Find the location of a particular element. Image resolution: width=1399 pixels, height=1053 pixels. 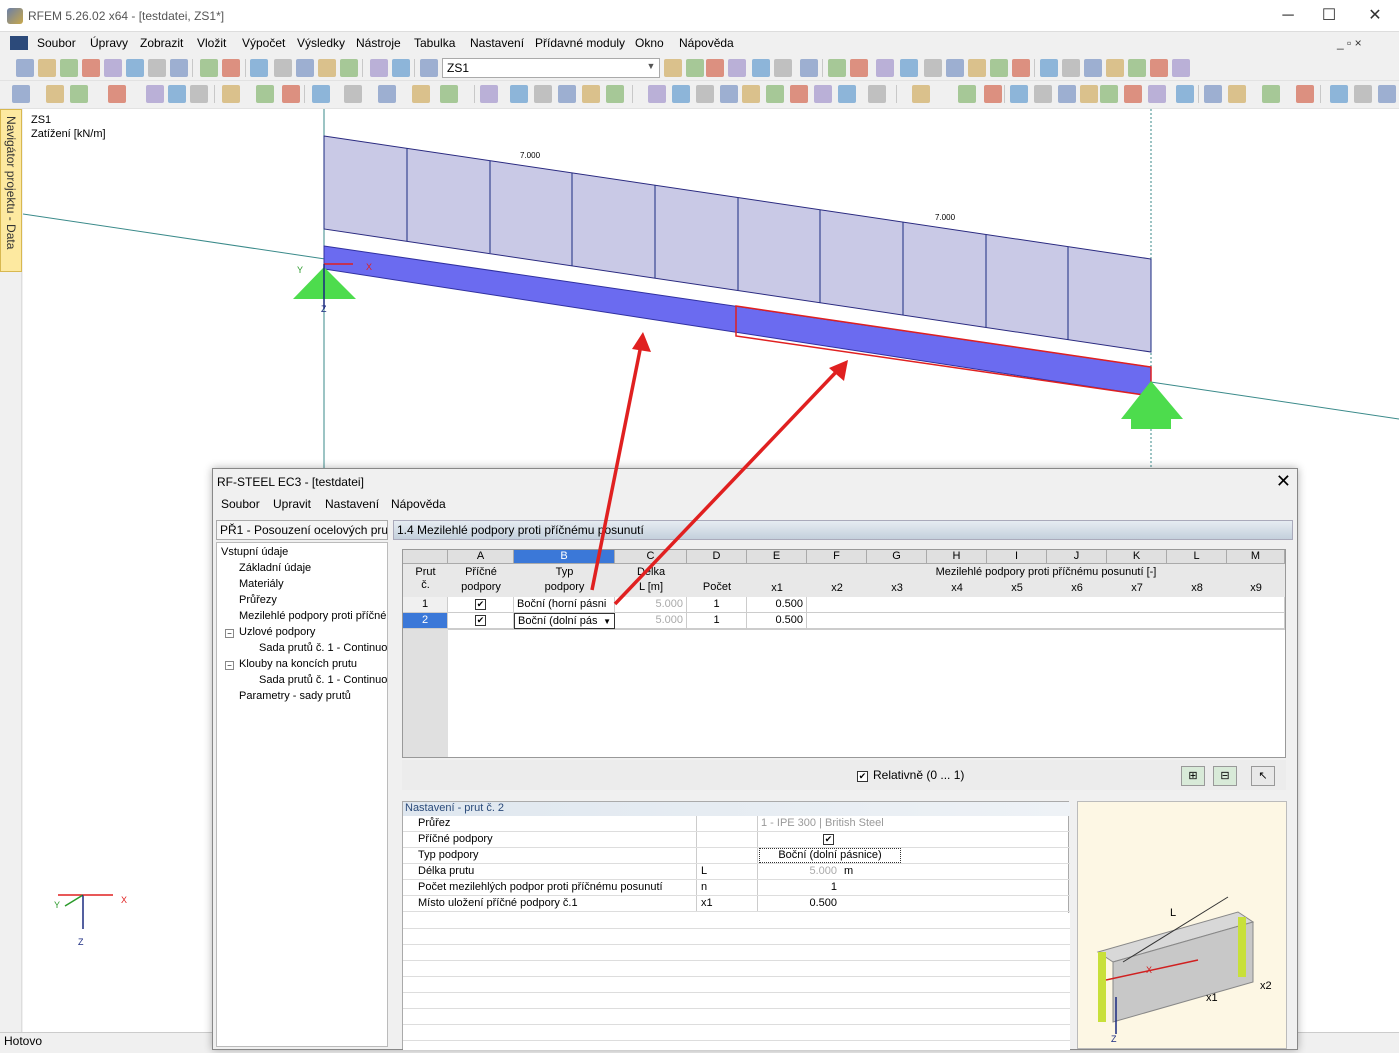

table-cell-empty is located at coordinates (1046, 605).